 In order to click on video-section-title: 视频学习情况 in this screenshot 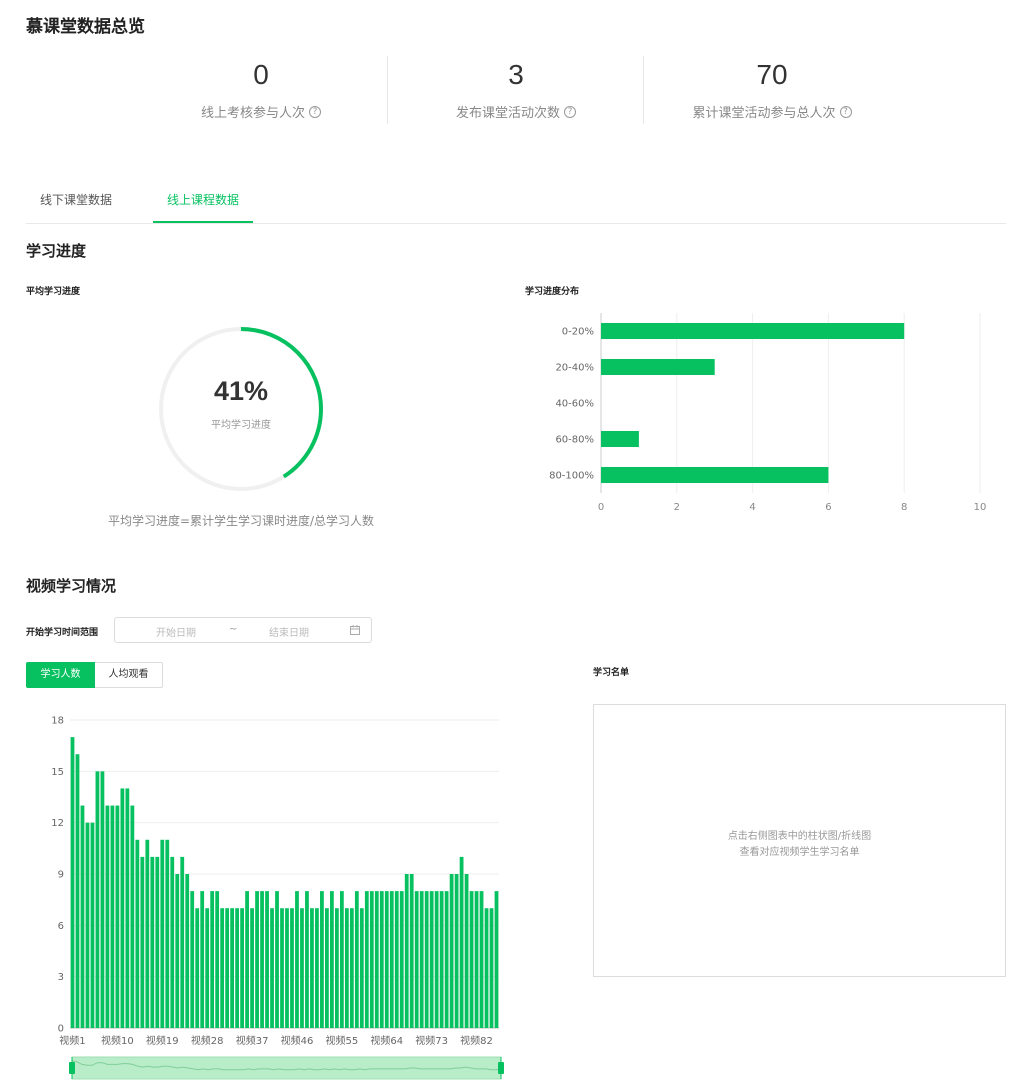, I will do `click(71, 586)`.